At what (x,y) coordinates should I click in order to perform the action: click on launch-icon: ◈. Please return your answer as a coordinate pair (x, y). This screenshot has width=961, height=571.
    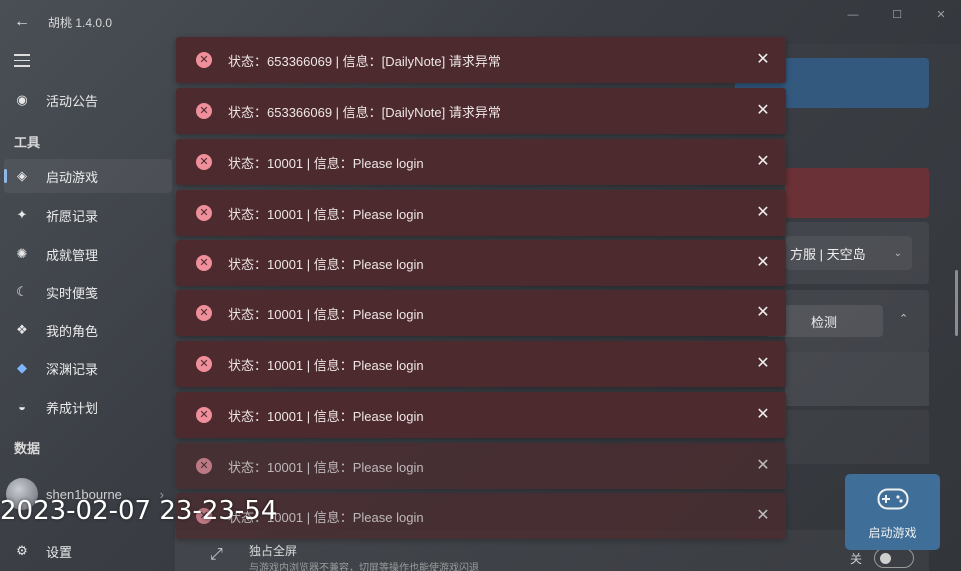
    Looking at the image, I should click on (22, 175).